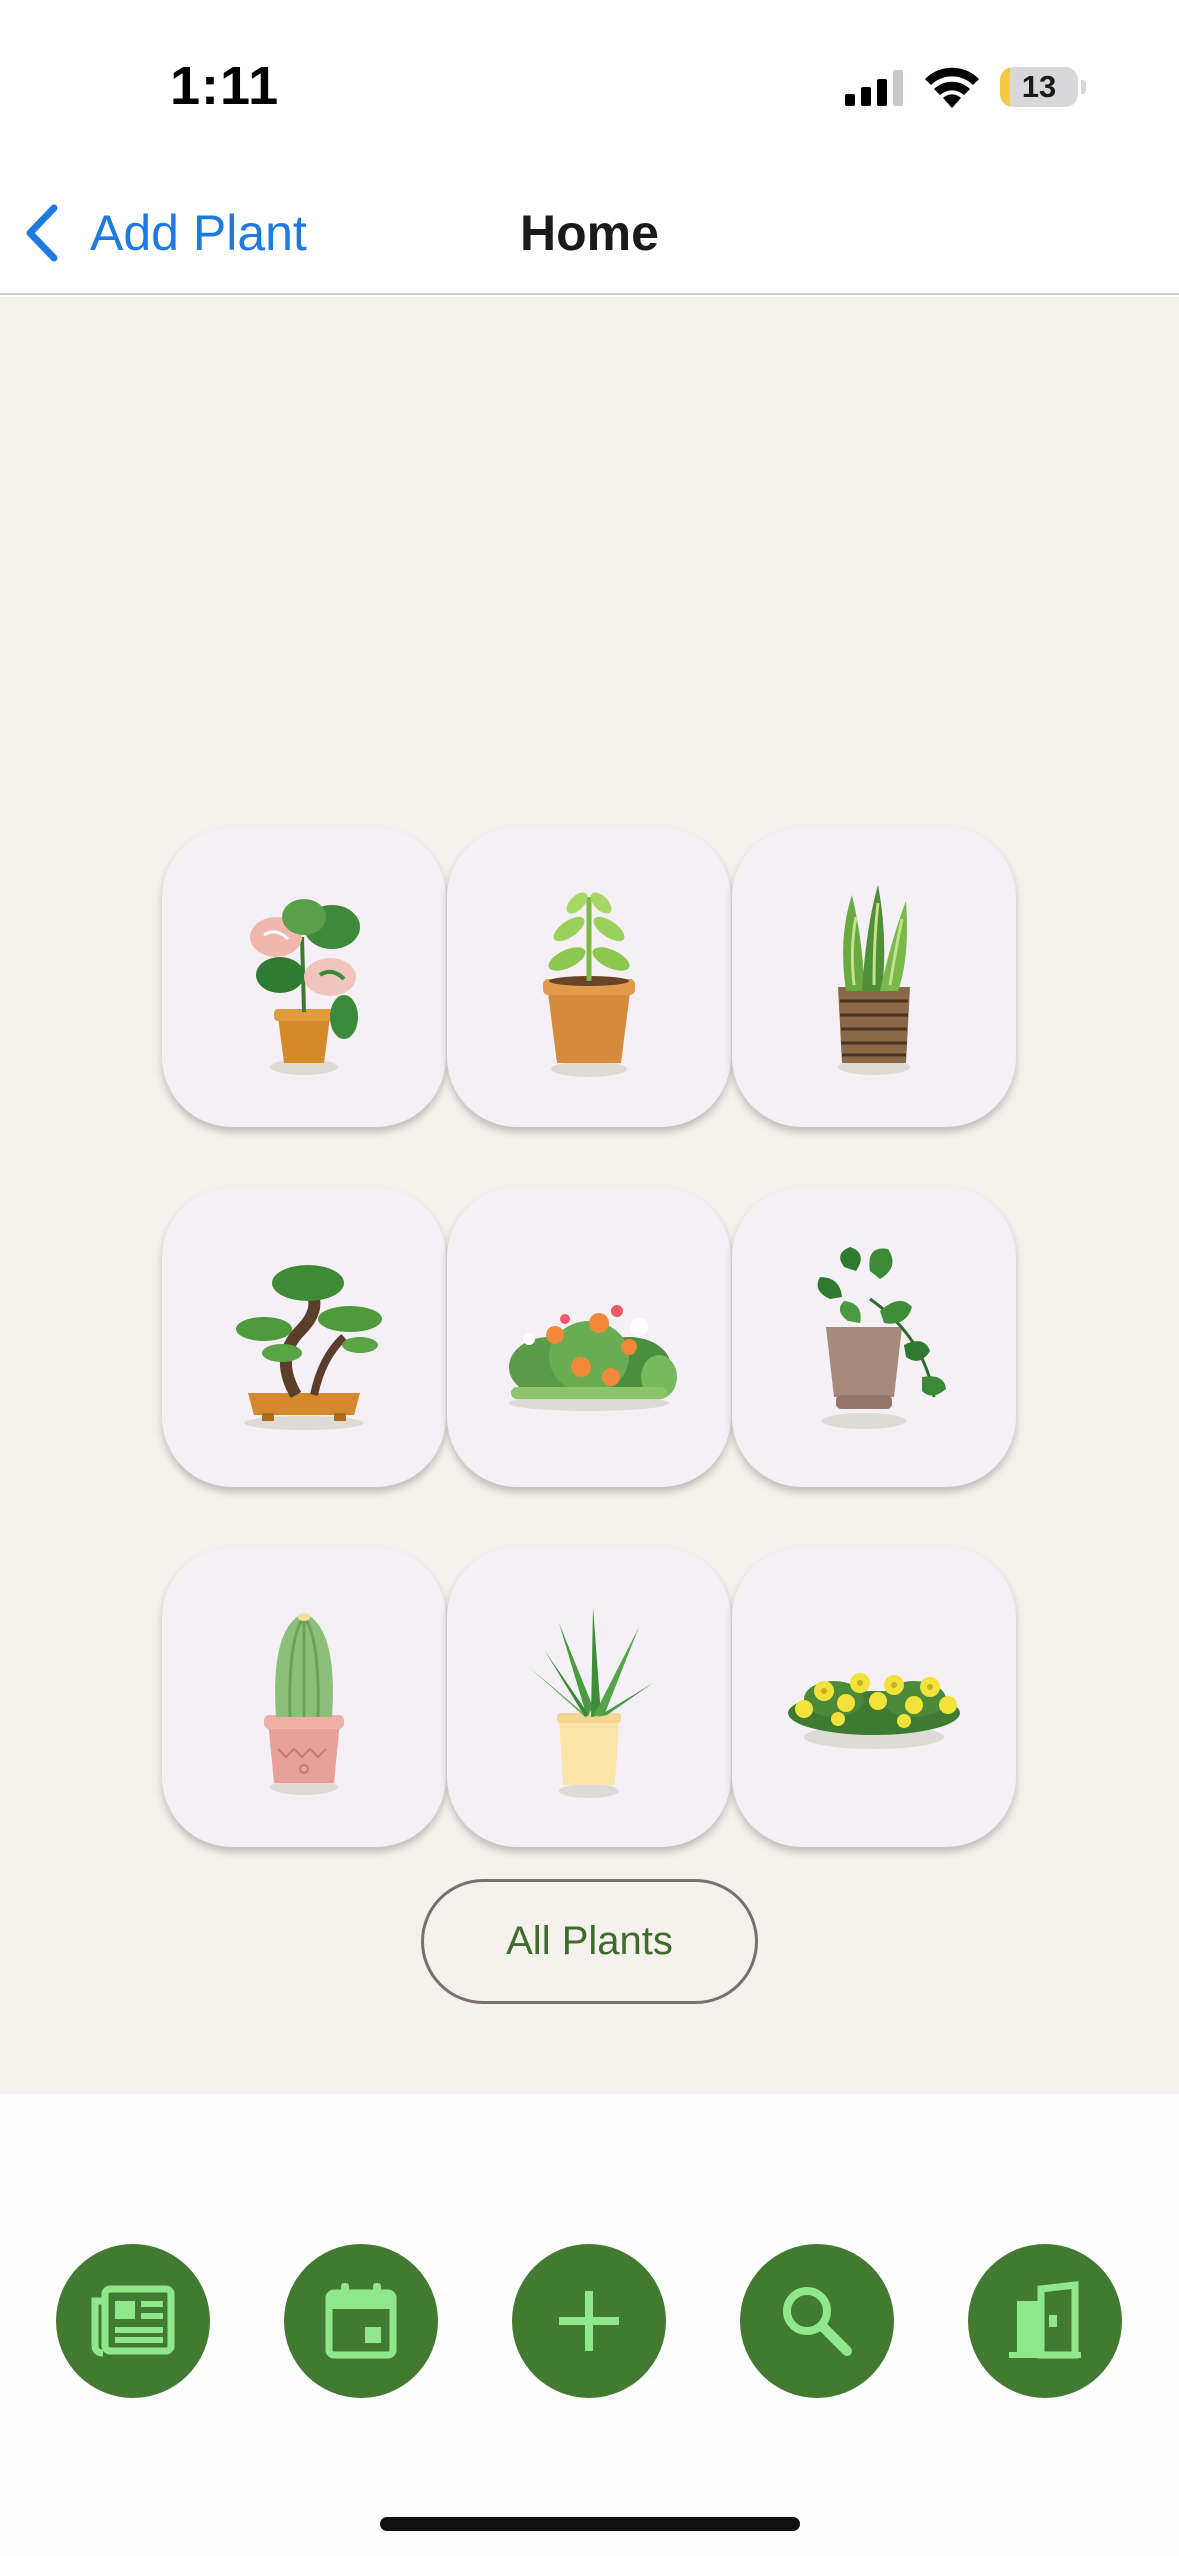 This screenshot has width=1179, height=2556. I want to click on tab-news-button, so click(133, 2321).